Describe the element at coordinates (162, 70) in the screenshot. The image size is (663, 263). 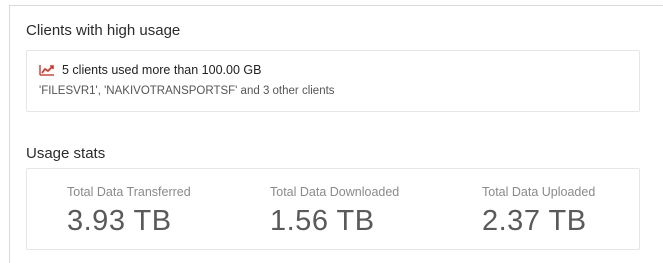
I see `high-usage-headline: 5 clients used more than 100.00 GB` at that location.